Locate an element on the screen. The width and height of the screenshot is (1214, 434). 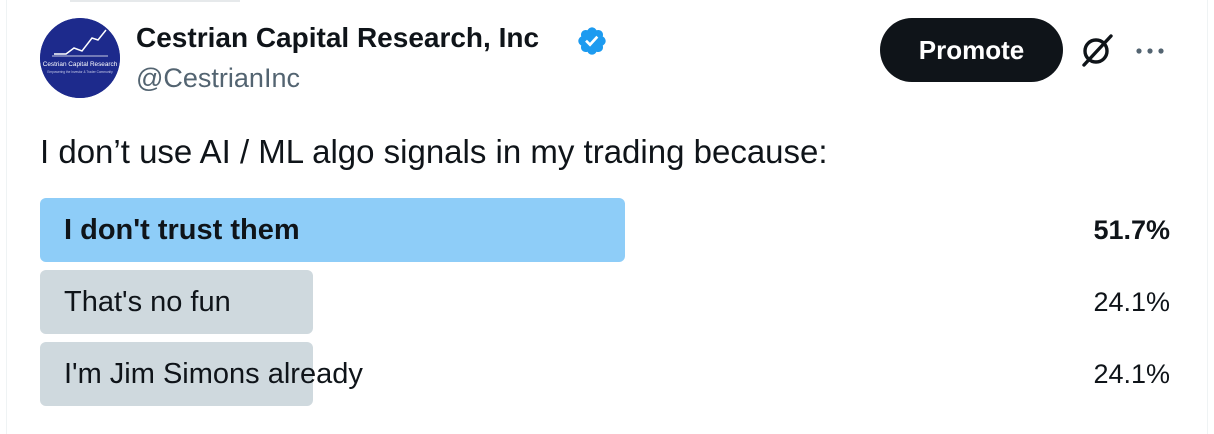
verified-badge-icon is located at coordinates (592, 41).